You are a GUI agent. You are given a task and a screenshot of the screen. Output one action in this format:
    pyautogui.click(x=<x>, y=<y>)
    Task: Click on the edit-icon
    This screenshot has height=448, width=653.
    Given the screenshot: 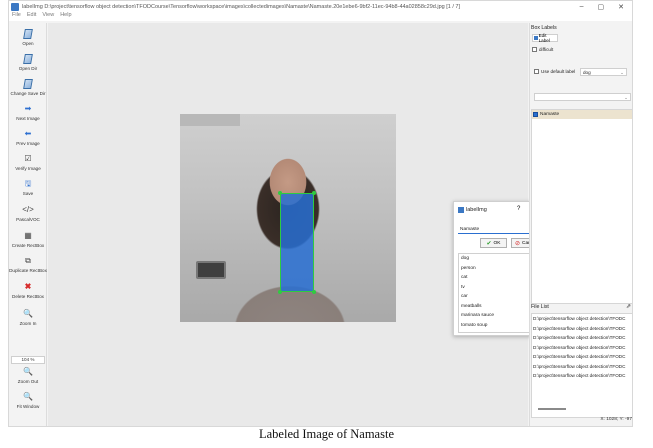 What is the action you would take?
    pyautogui.click(x=536, y=38)
    